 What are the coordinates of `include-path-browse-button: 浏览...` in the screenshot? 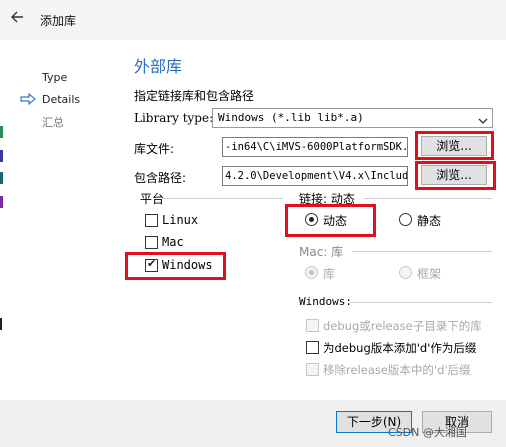 It's located at (454, 175).